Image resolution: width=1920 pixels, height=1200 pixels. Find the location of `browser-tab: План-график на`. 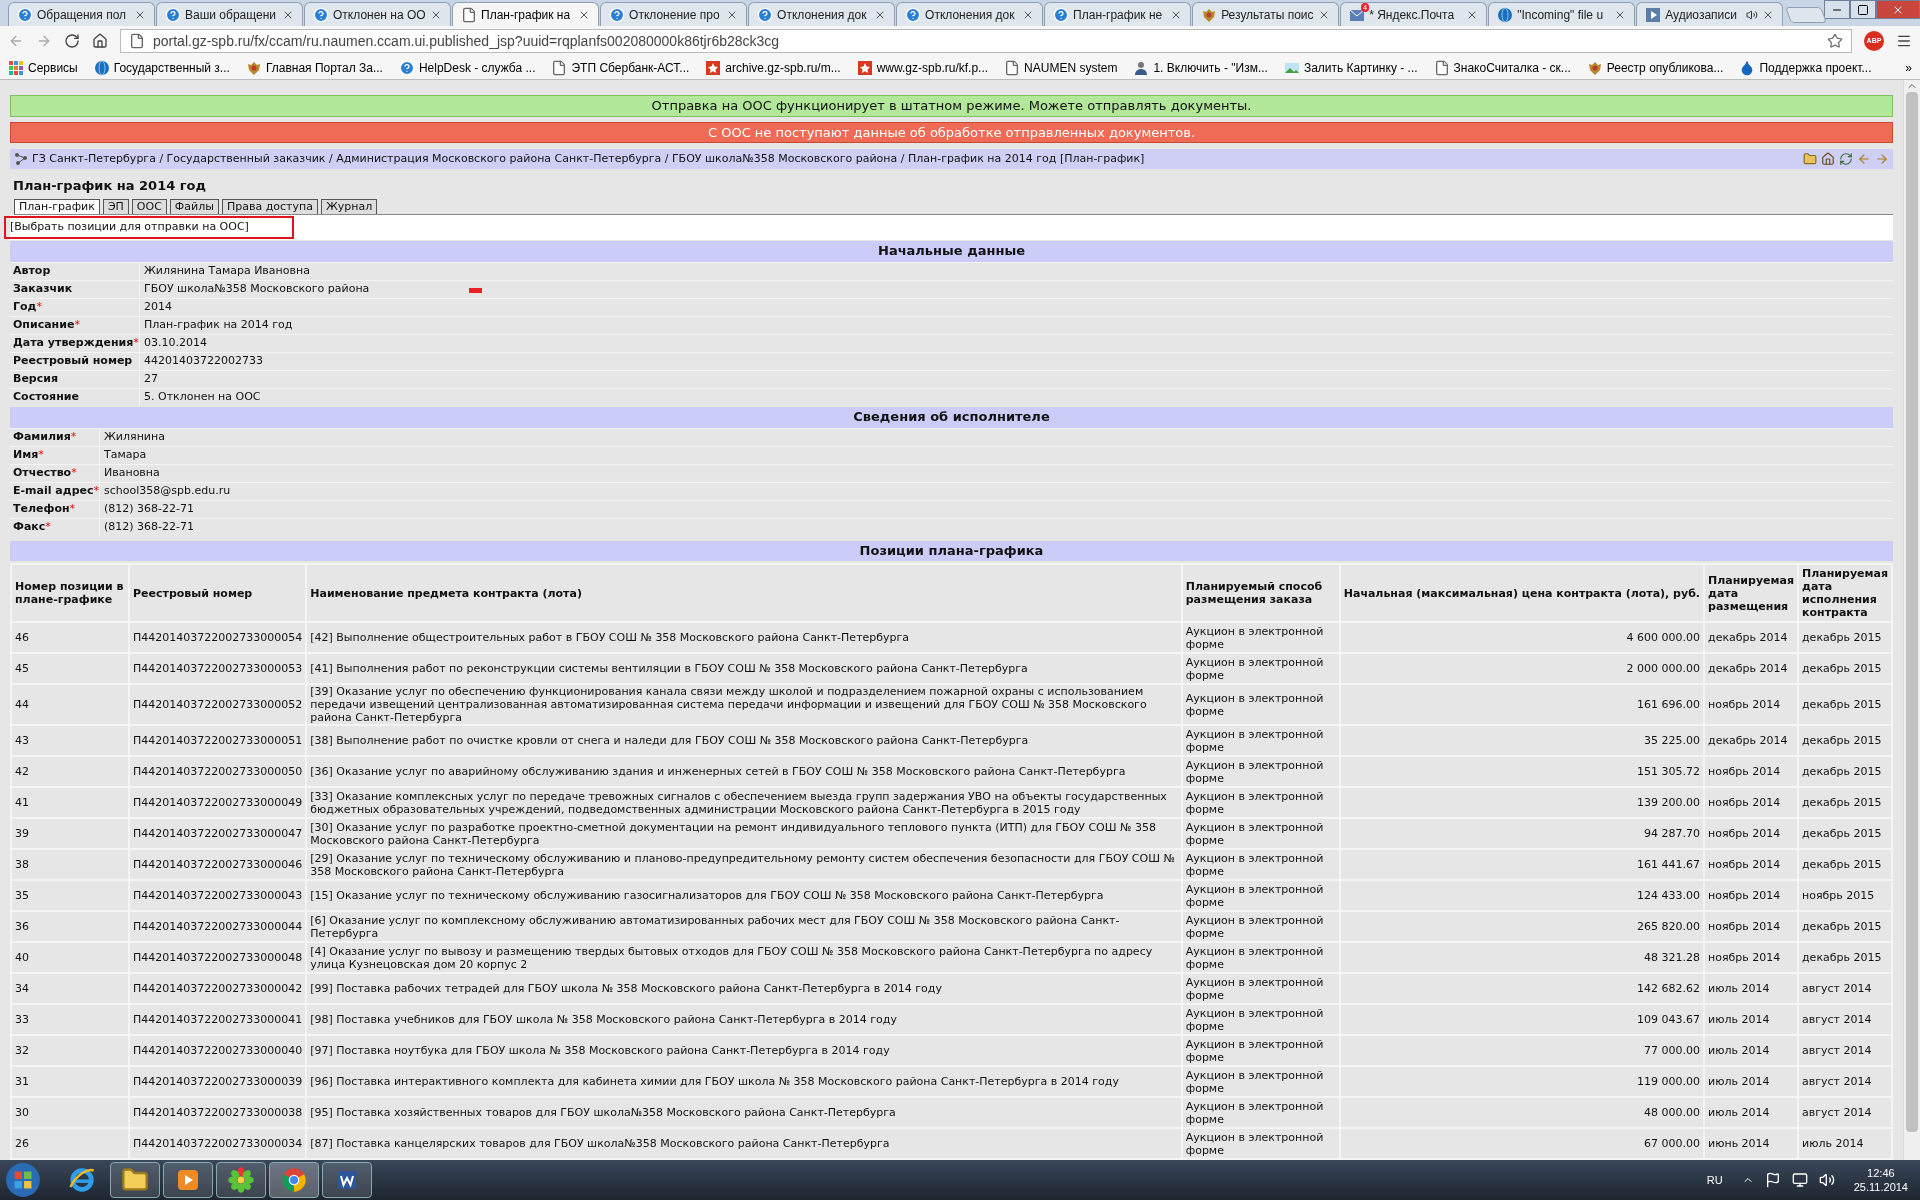

browser-tab: План-график на is located at coordinates (526, 14).